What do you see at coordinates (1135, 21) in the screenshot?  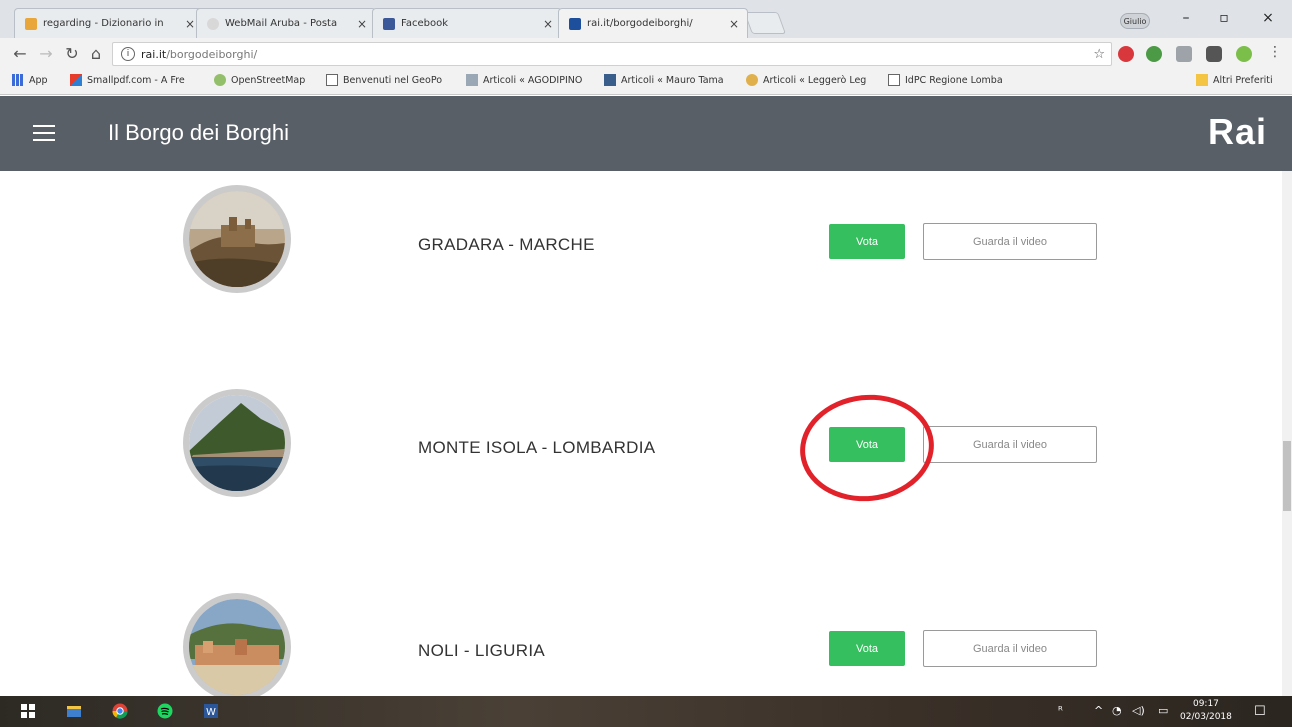 I see `profile-button: Giulio` at bounding box center [1135, 21].